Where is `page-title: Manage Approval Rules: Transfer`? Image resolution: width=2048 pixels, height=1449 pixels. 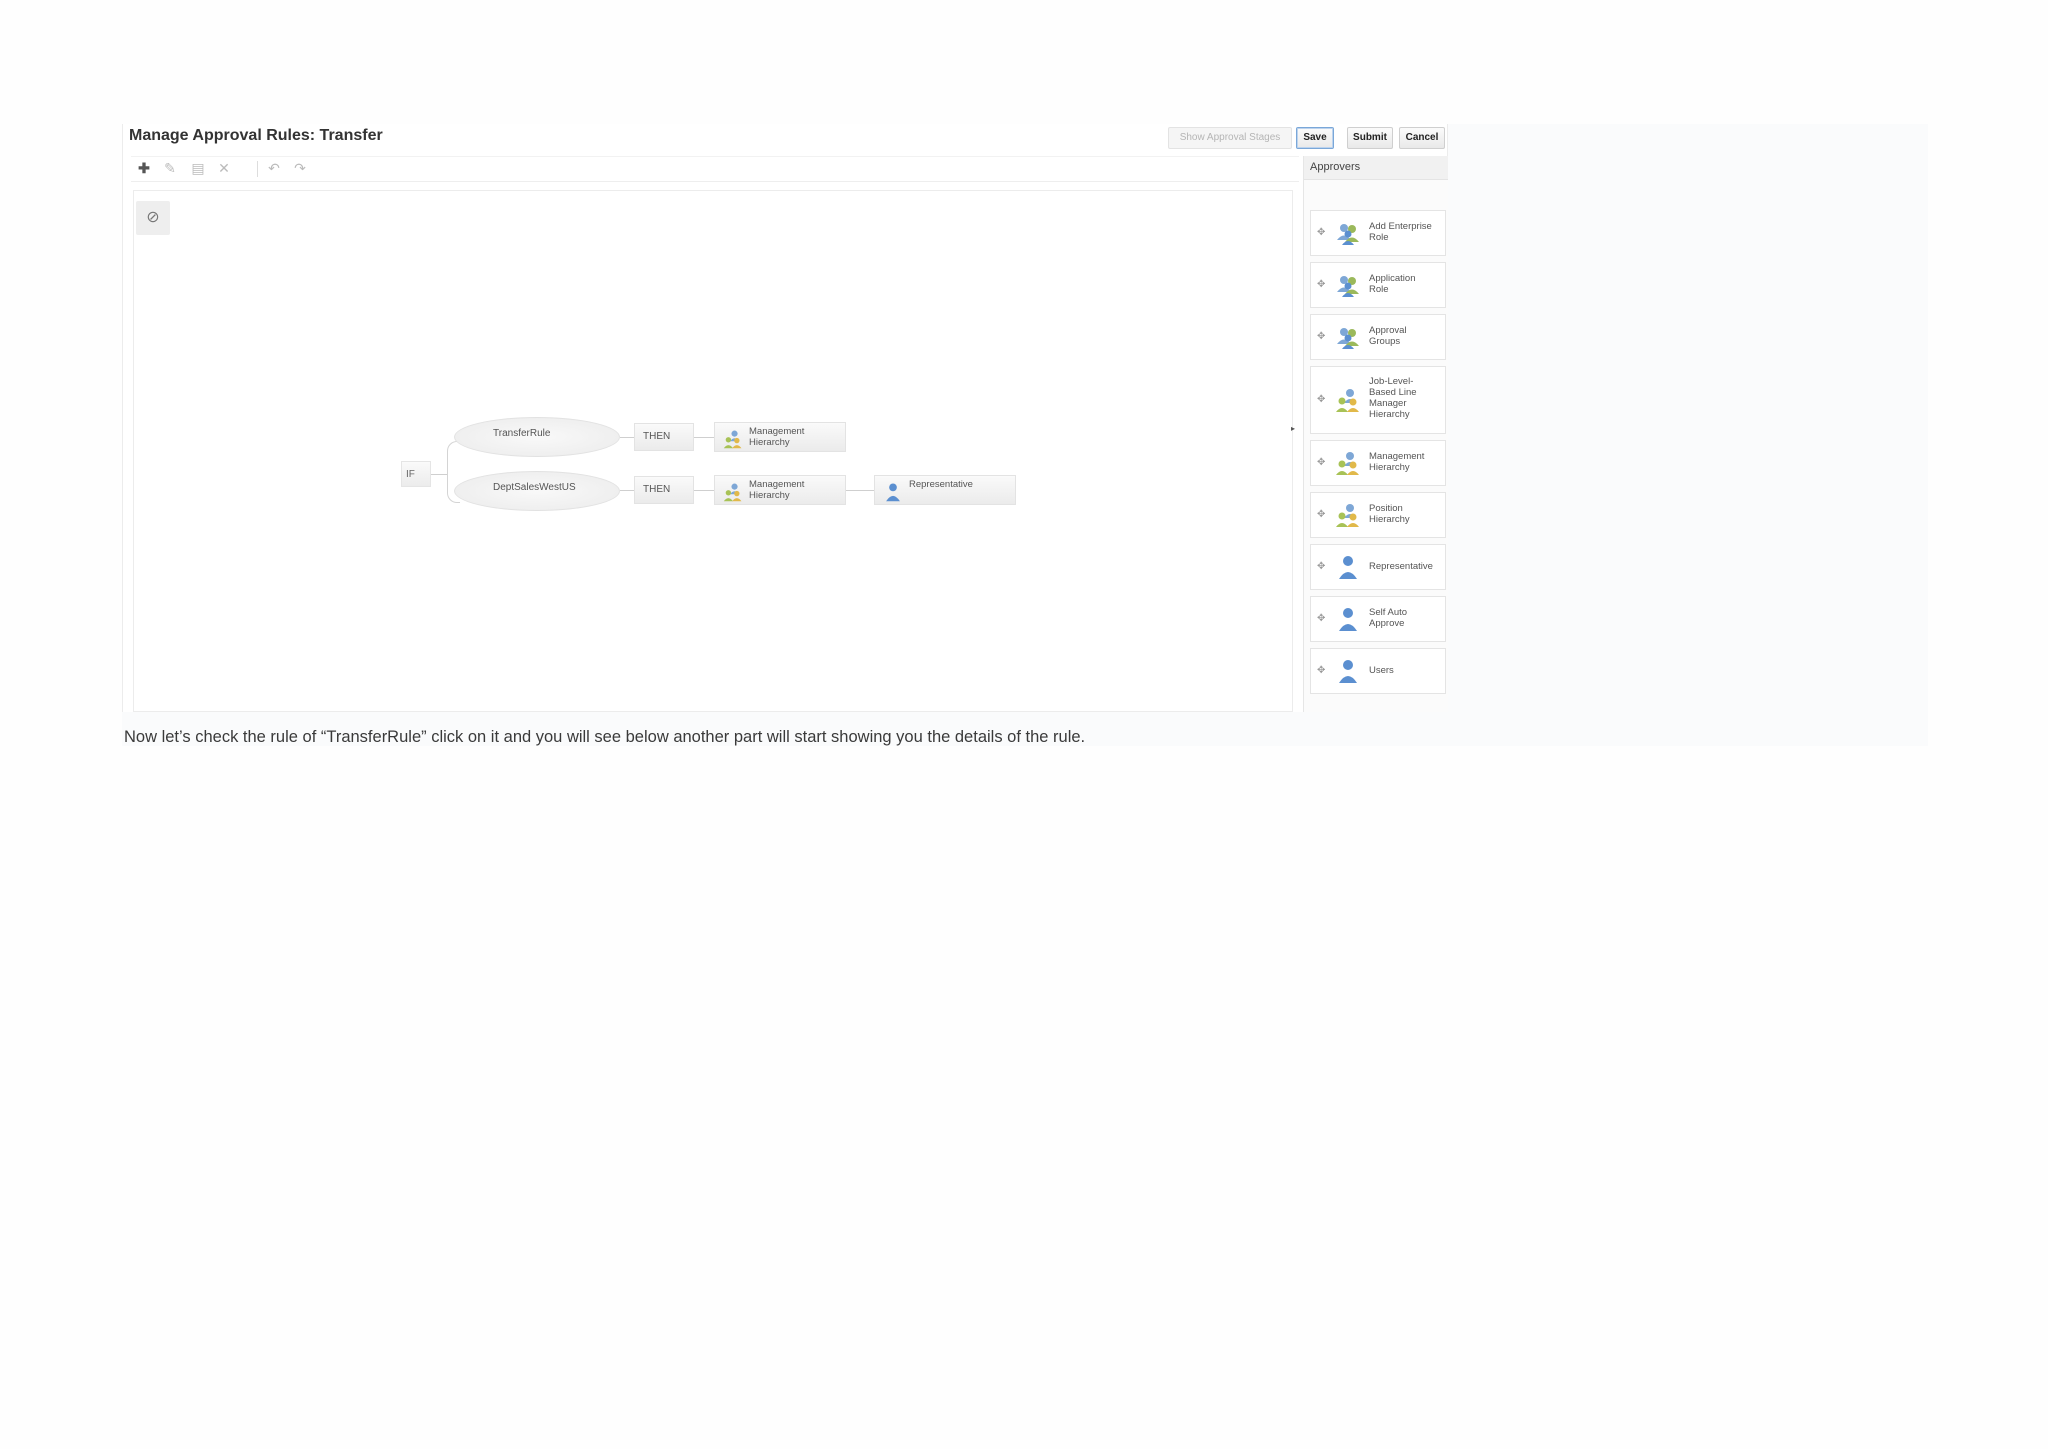 page-title: Manage Approval Rules: Transfer is located at coordinates (256, 135).